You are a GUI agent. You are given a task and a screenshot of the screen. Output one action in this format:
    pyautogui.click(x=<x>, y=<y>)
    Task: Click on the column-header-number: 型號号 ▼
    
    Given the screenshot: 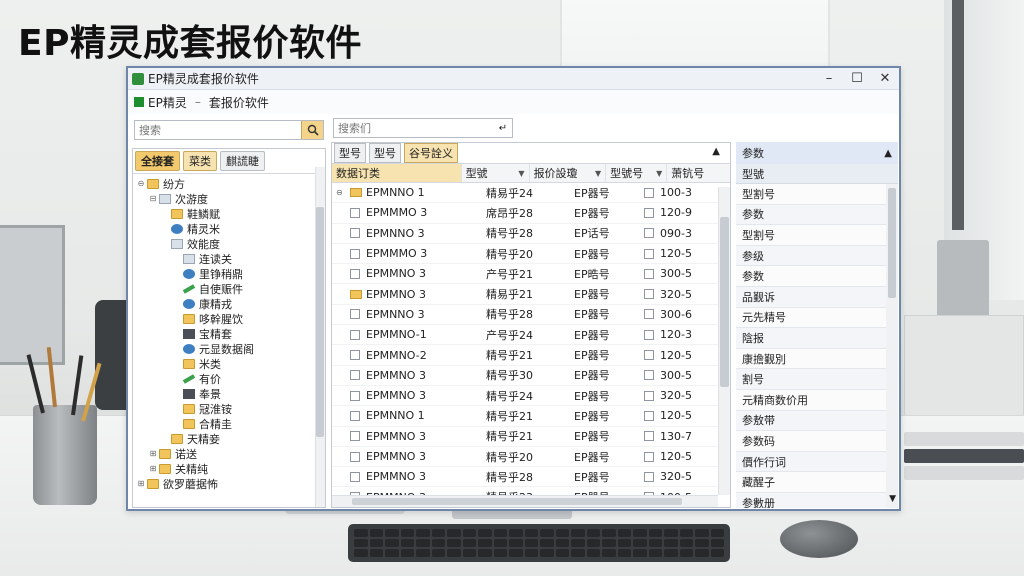 What is the action you would take?
    pyautogui.click(x=637, y=173)
    